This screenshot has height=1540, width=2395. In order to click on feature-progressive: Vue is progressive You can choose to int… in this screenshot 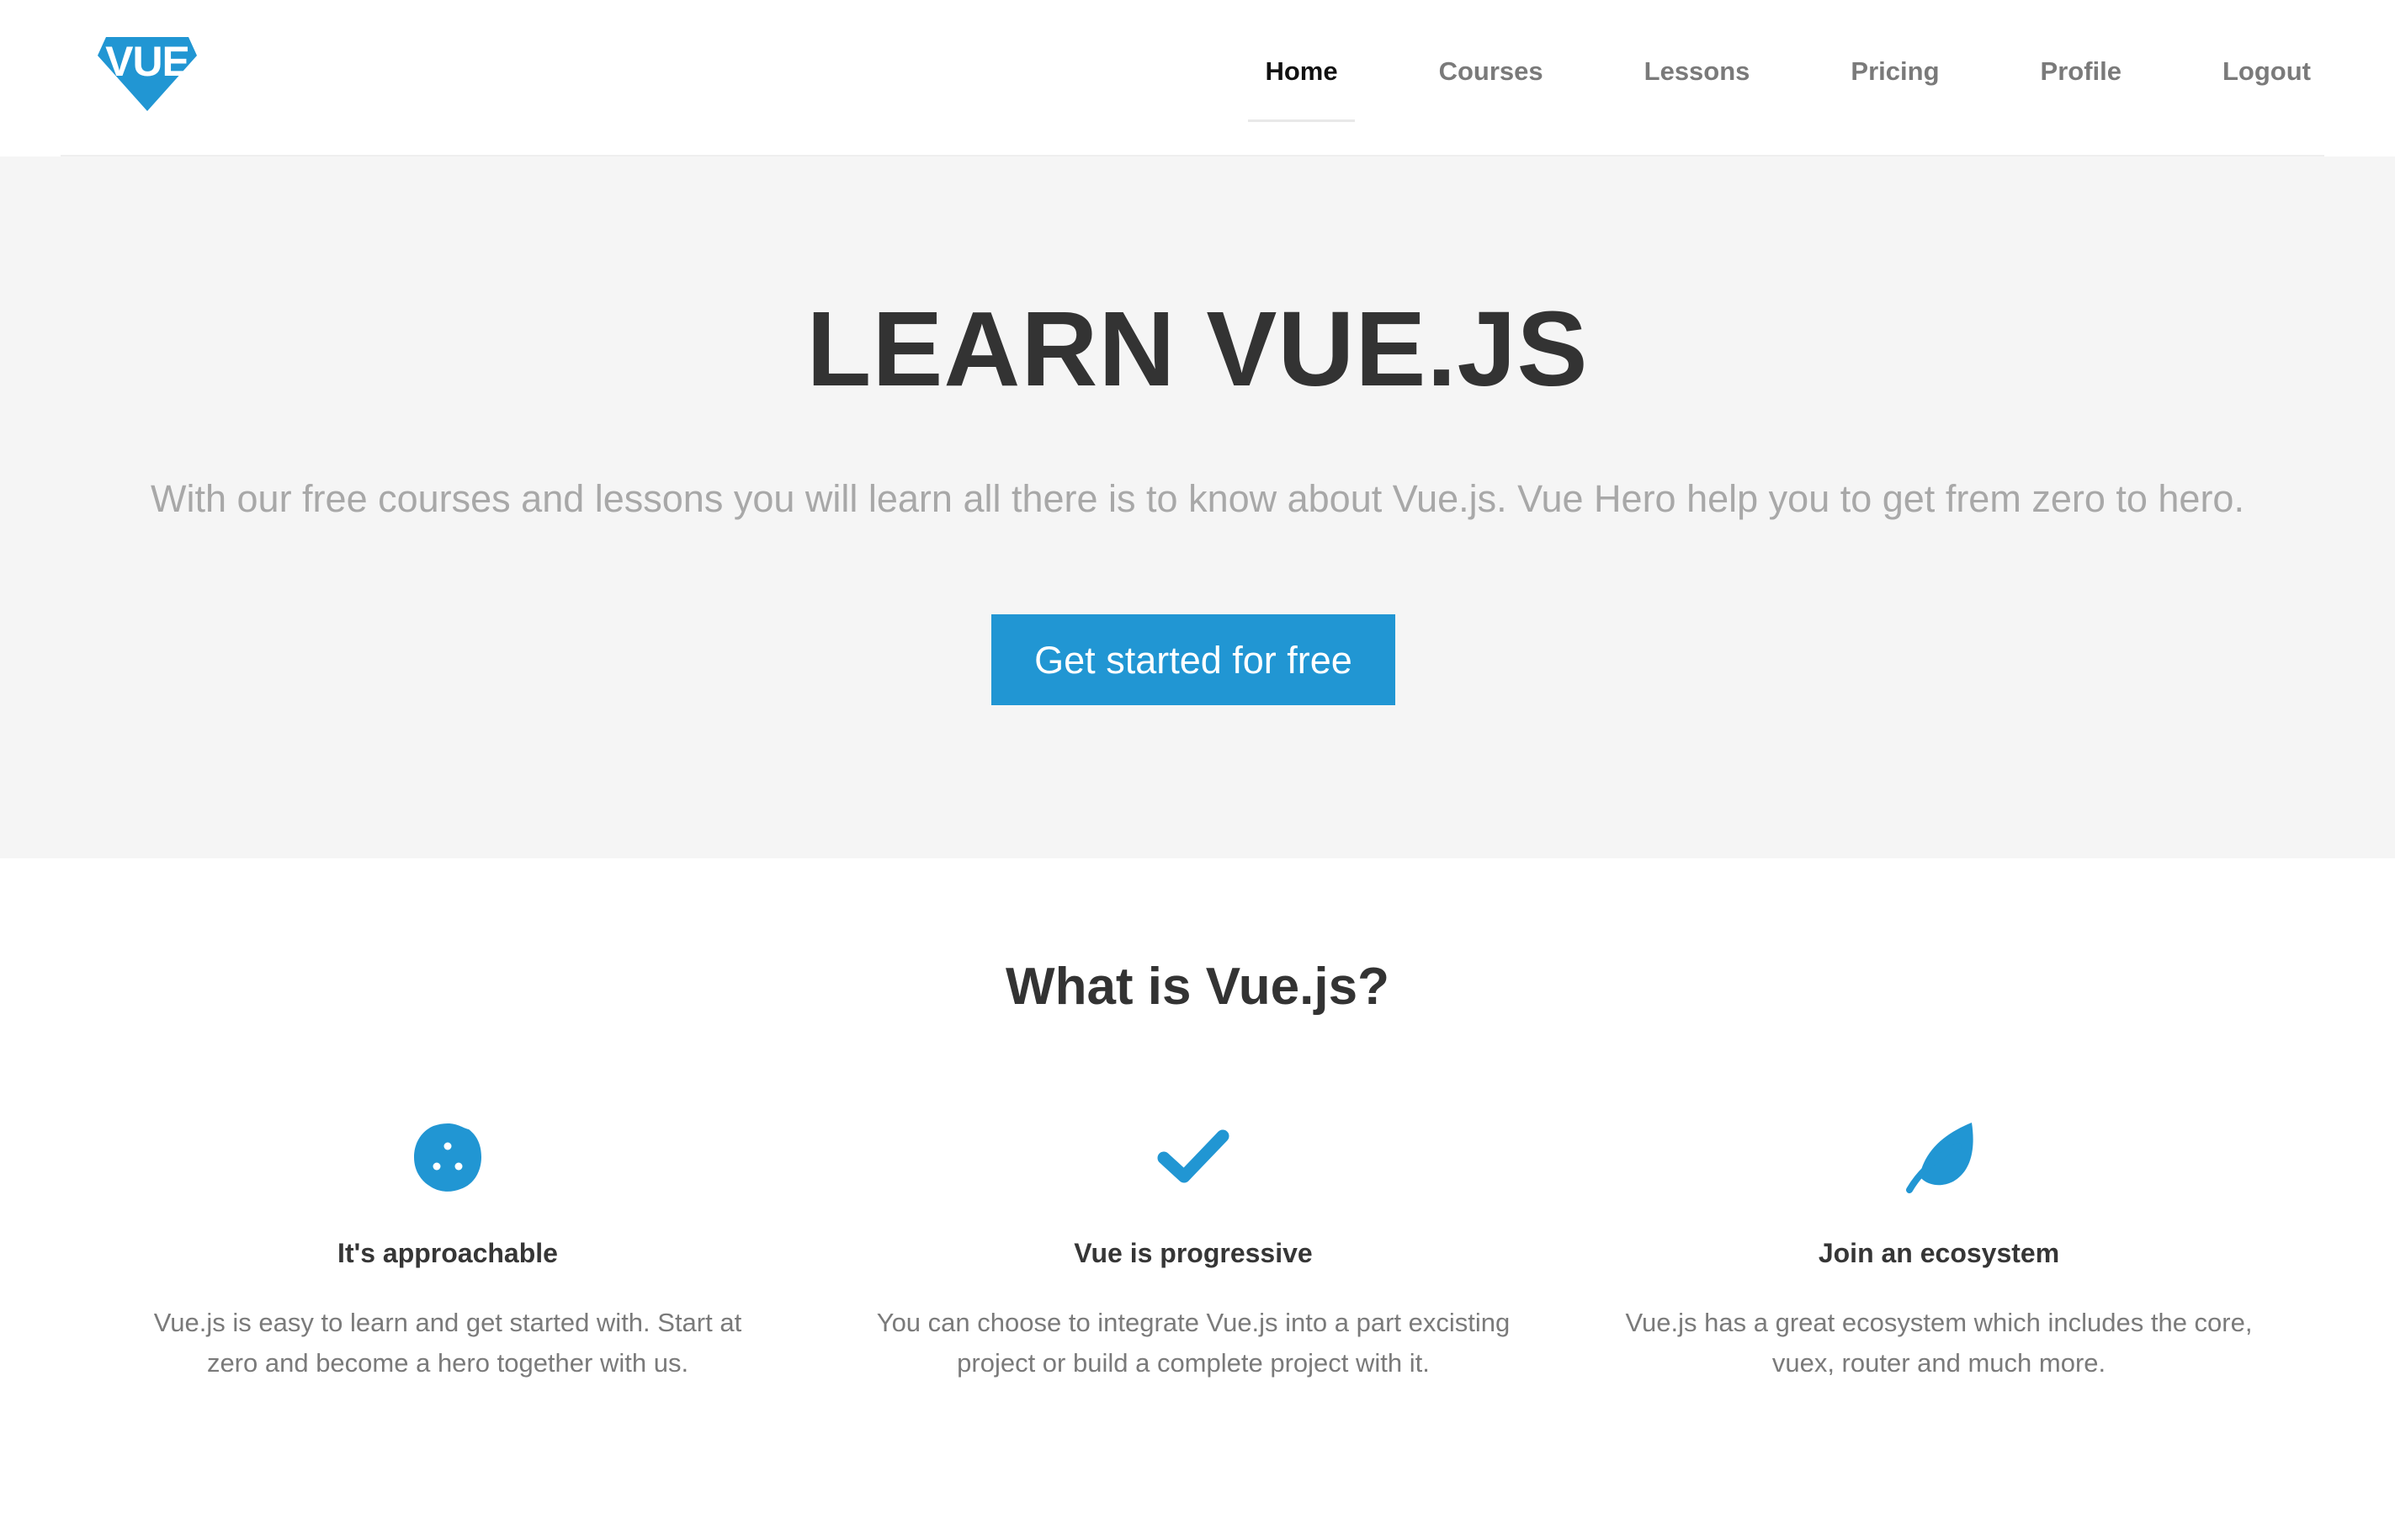, I will do `click(1193, 1252)`.